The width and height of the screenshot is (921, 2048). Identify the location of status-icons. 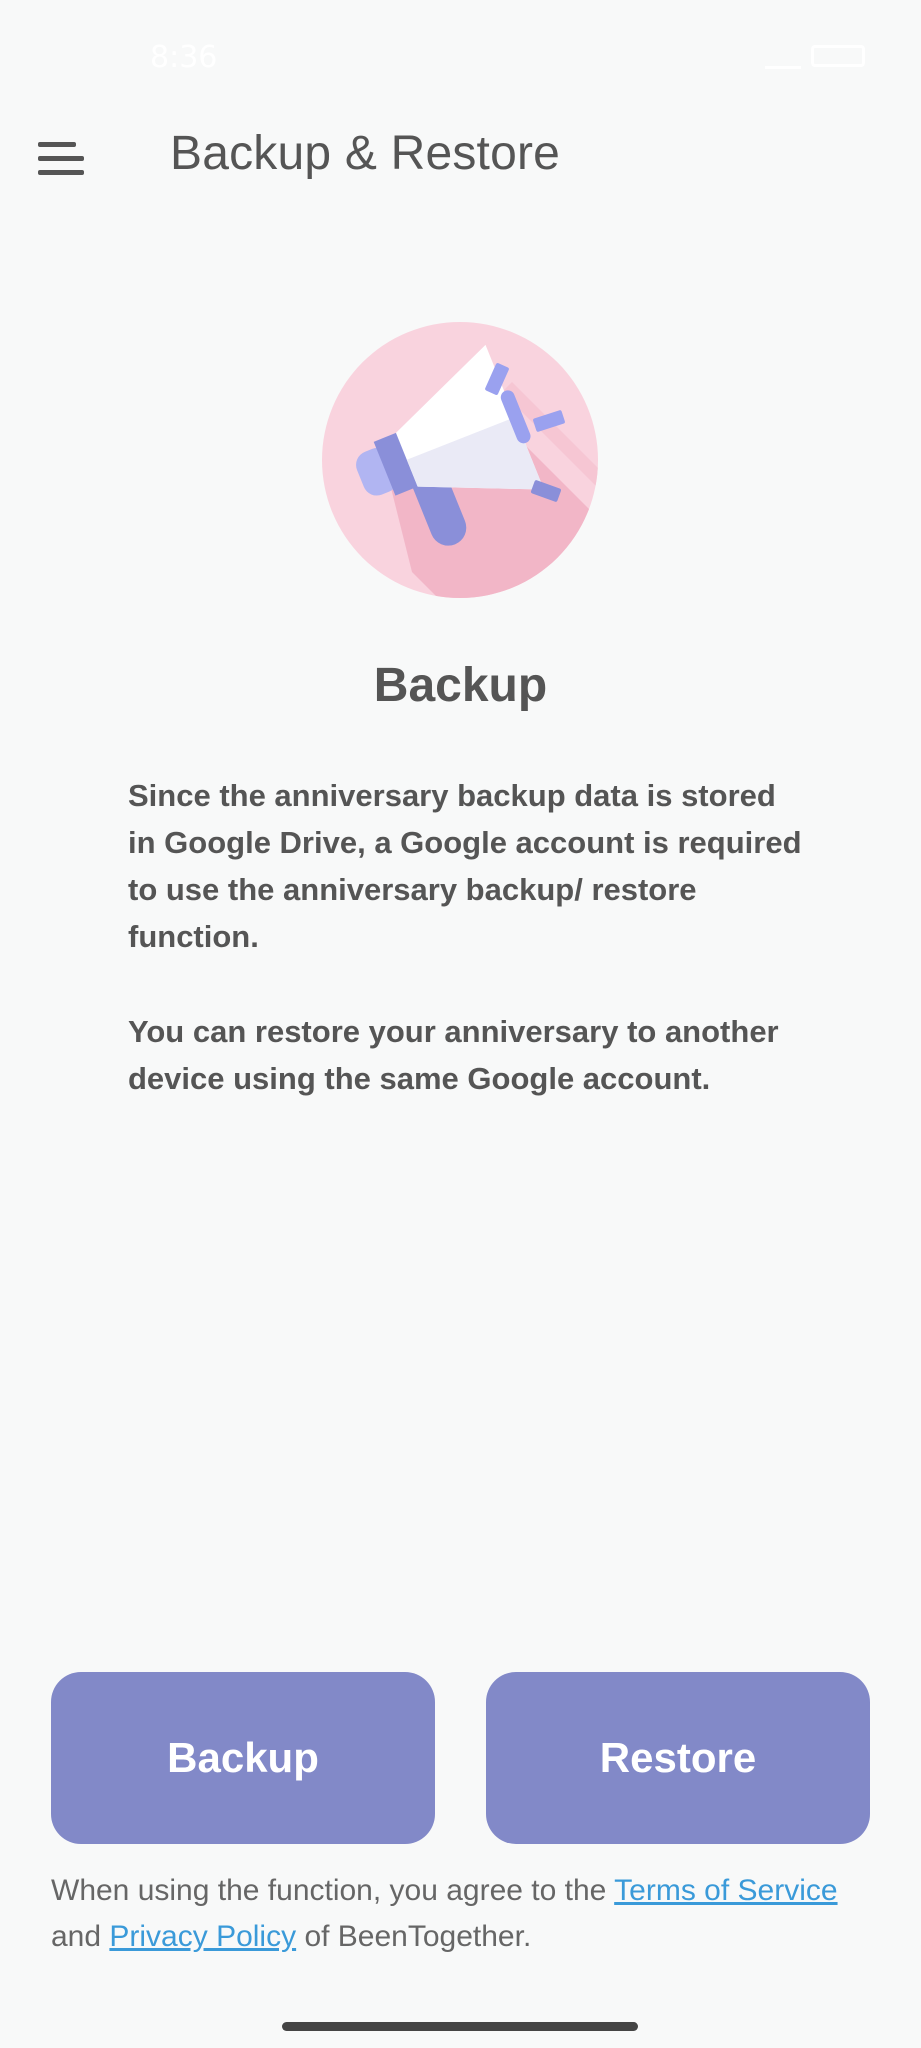
(815, 55).